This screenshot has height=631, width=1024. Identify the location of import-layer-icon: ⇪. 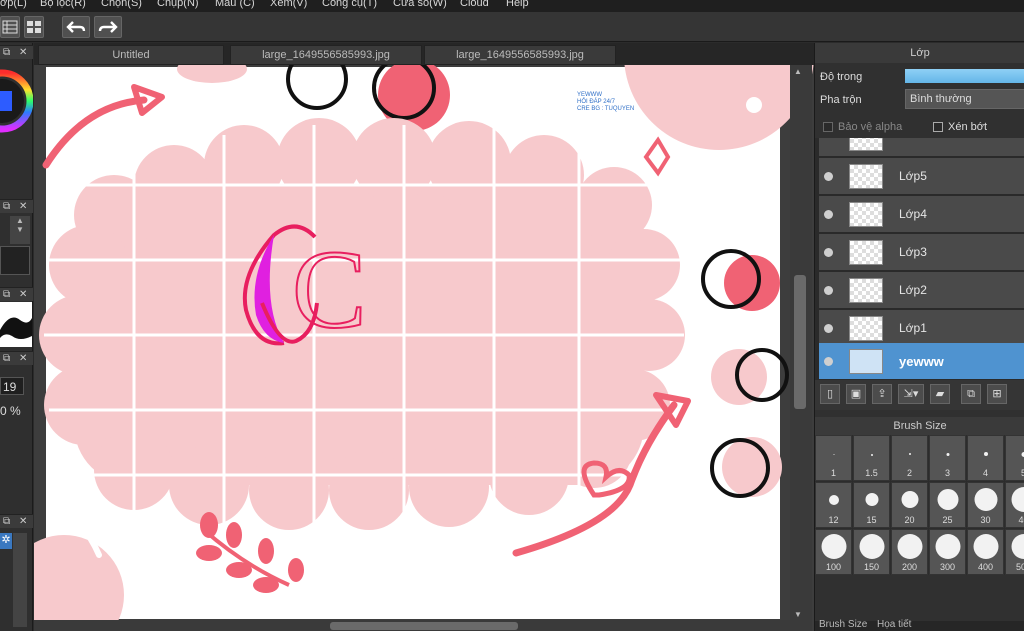
(882, 394).